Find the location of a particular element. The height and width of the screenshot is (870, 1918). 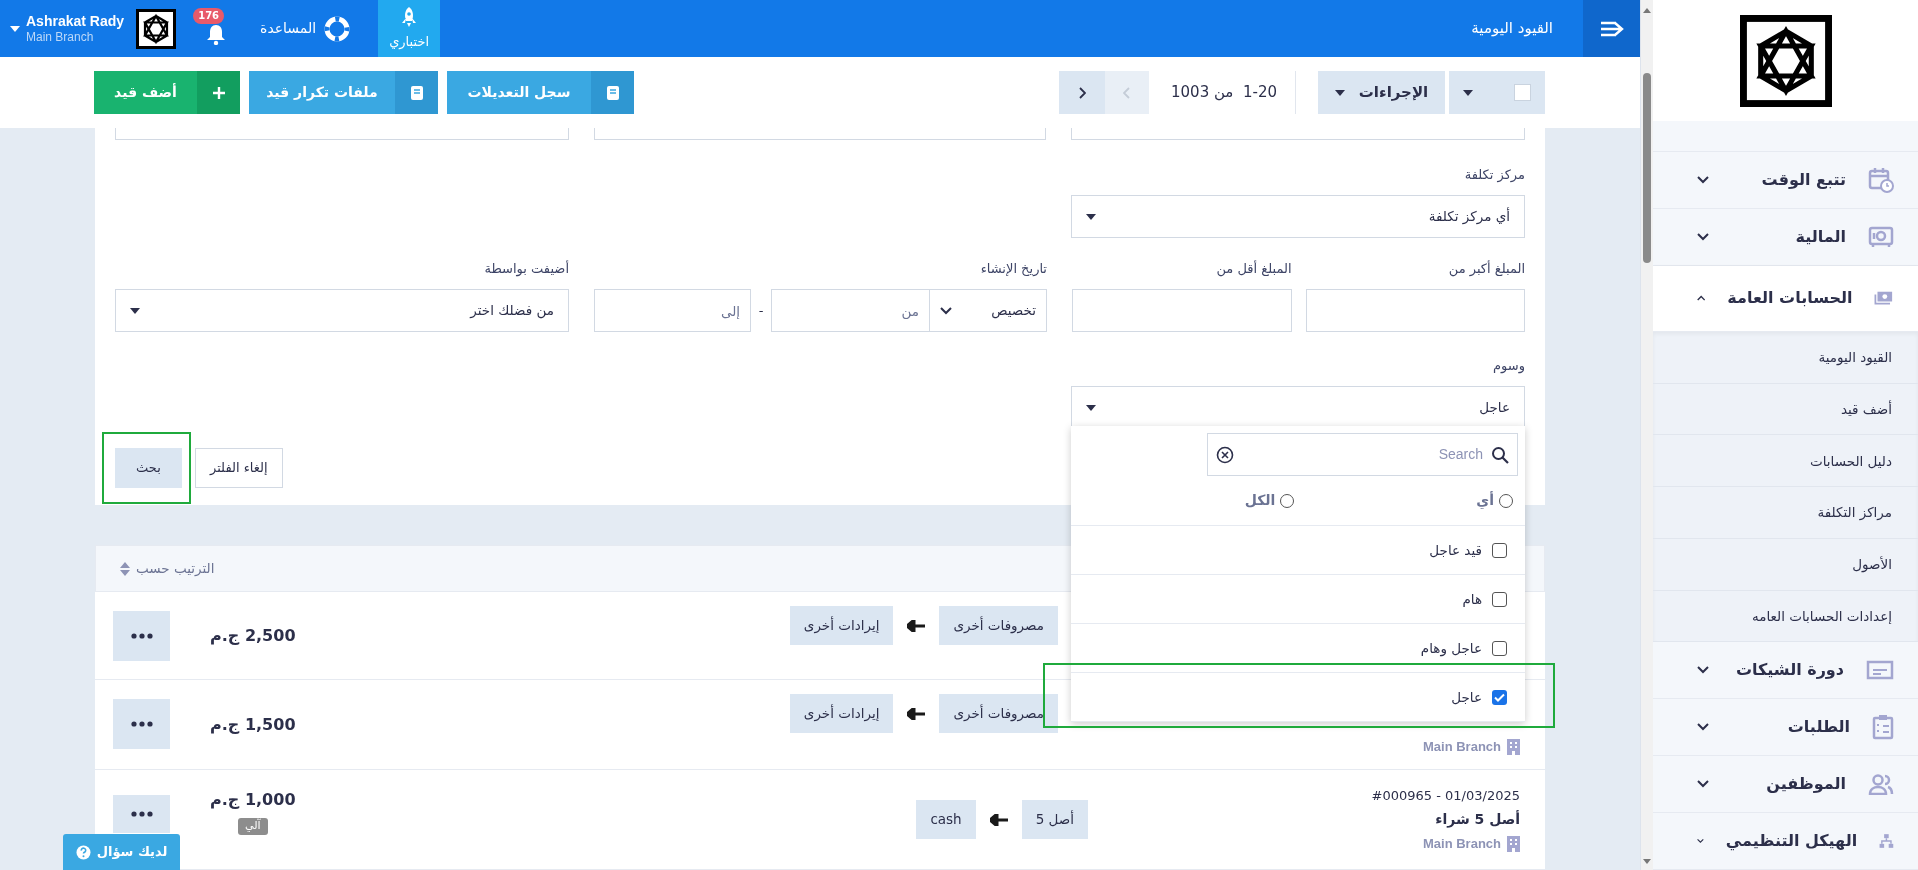

menu-arrow-icon is located at coordinates (1611, 28).